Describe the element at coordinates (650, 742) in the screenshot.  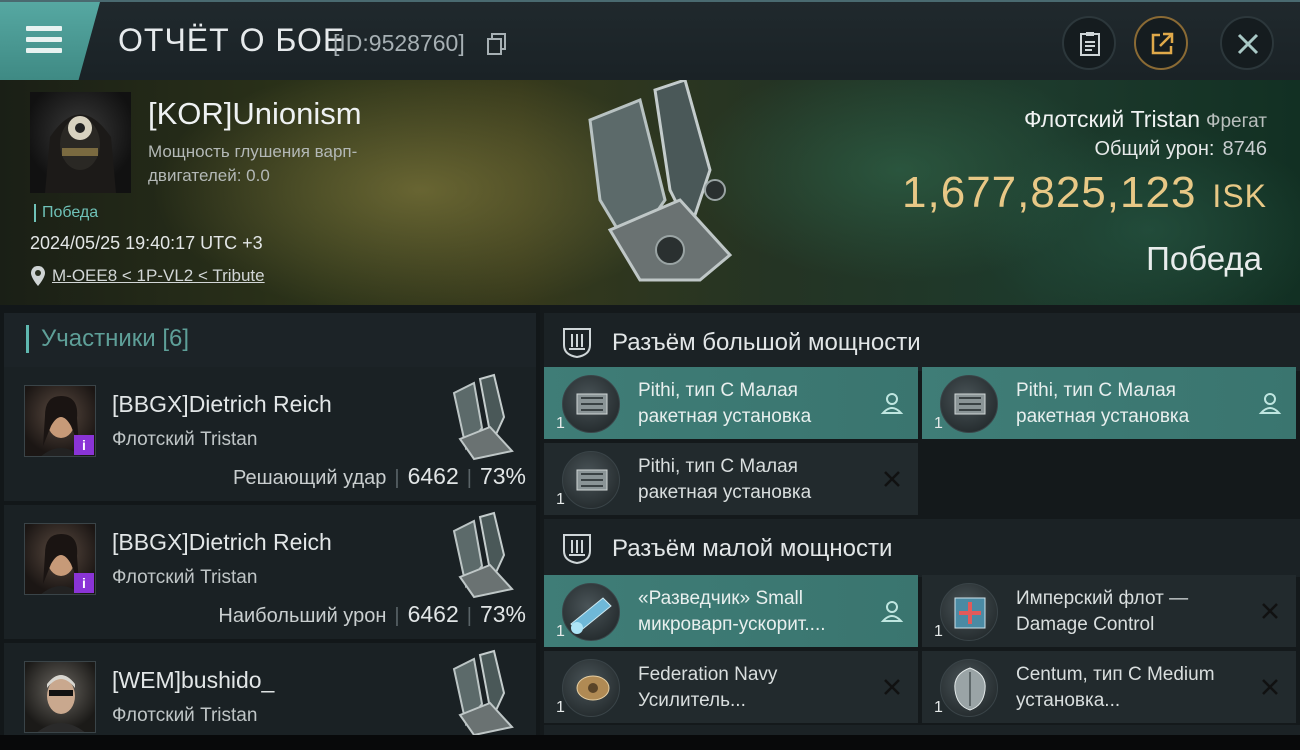
I see `screen-bottom-edge` at that location.